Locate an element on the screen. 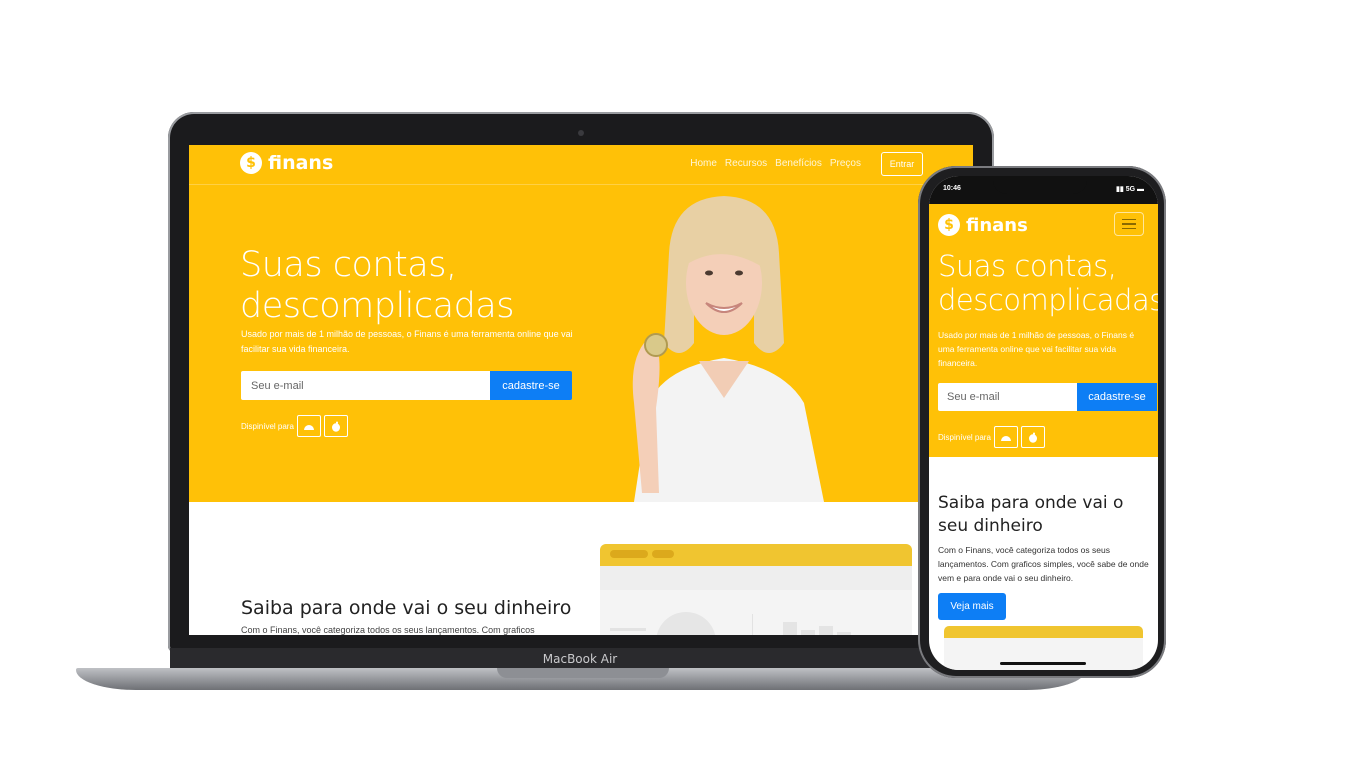 The image size is (1366, 768). mobile-apple-button is located at coordinates (1032, 437).